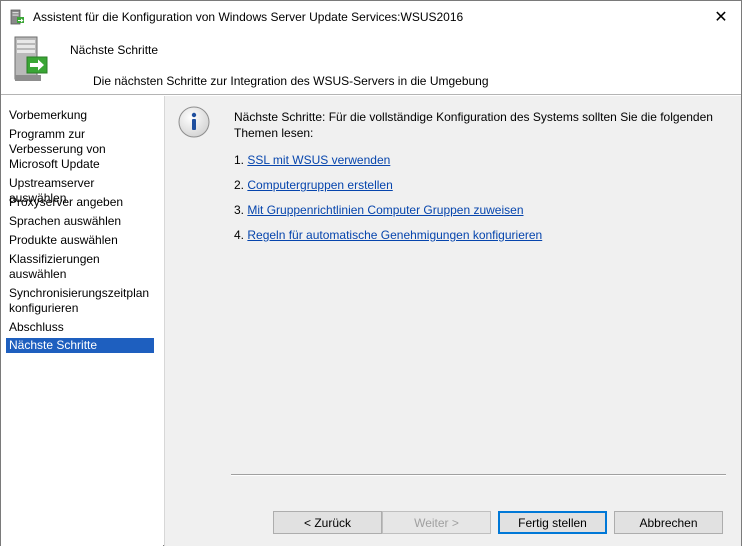  Describe the element at coordinates (80, 267) in the screenshot. I see `sidebar-item-klassifizierungen: Klassifizierungen auswählen` at that location.